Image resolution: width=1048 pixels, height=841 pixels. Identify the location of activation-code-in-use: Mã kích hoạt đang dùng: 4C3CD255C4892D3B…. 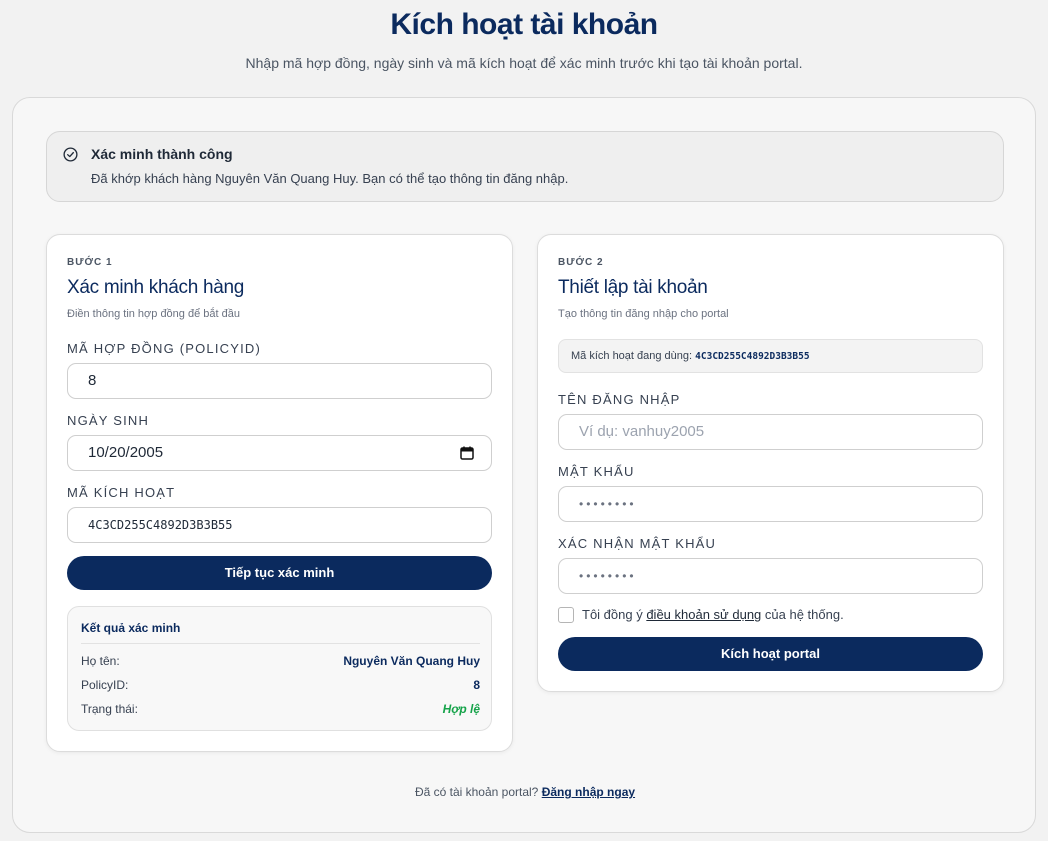
(770, 356).